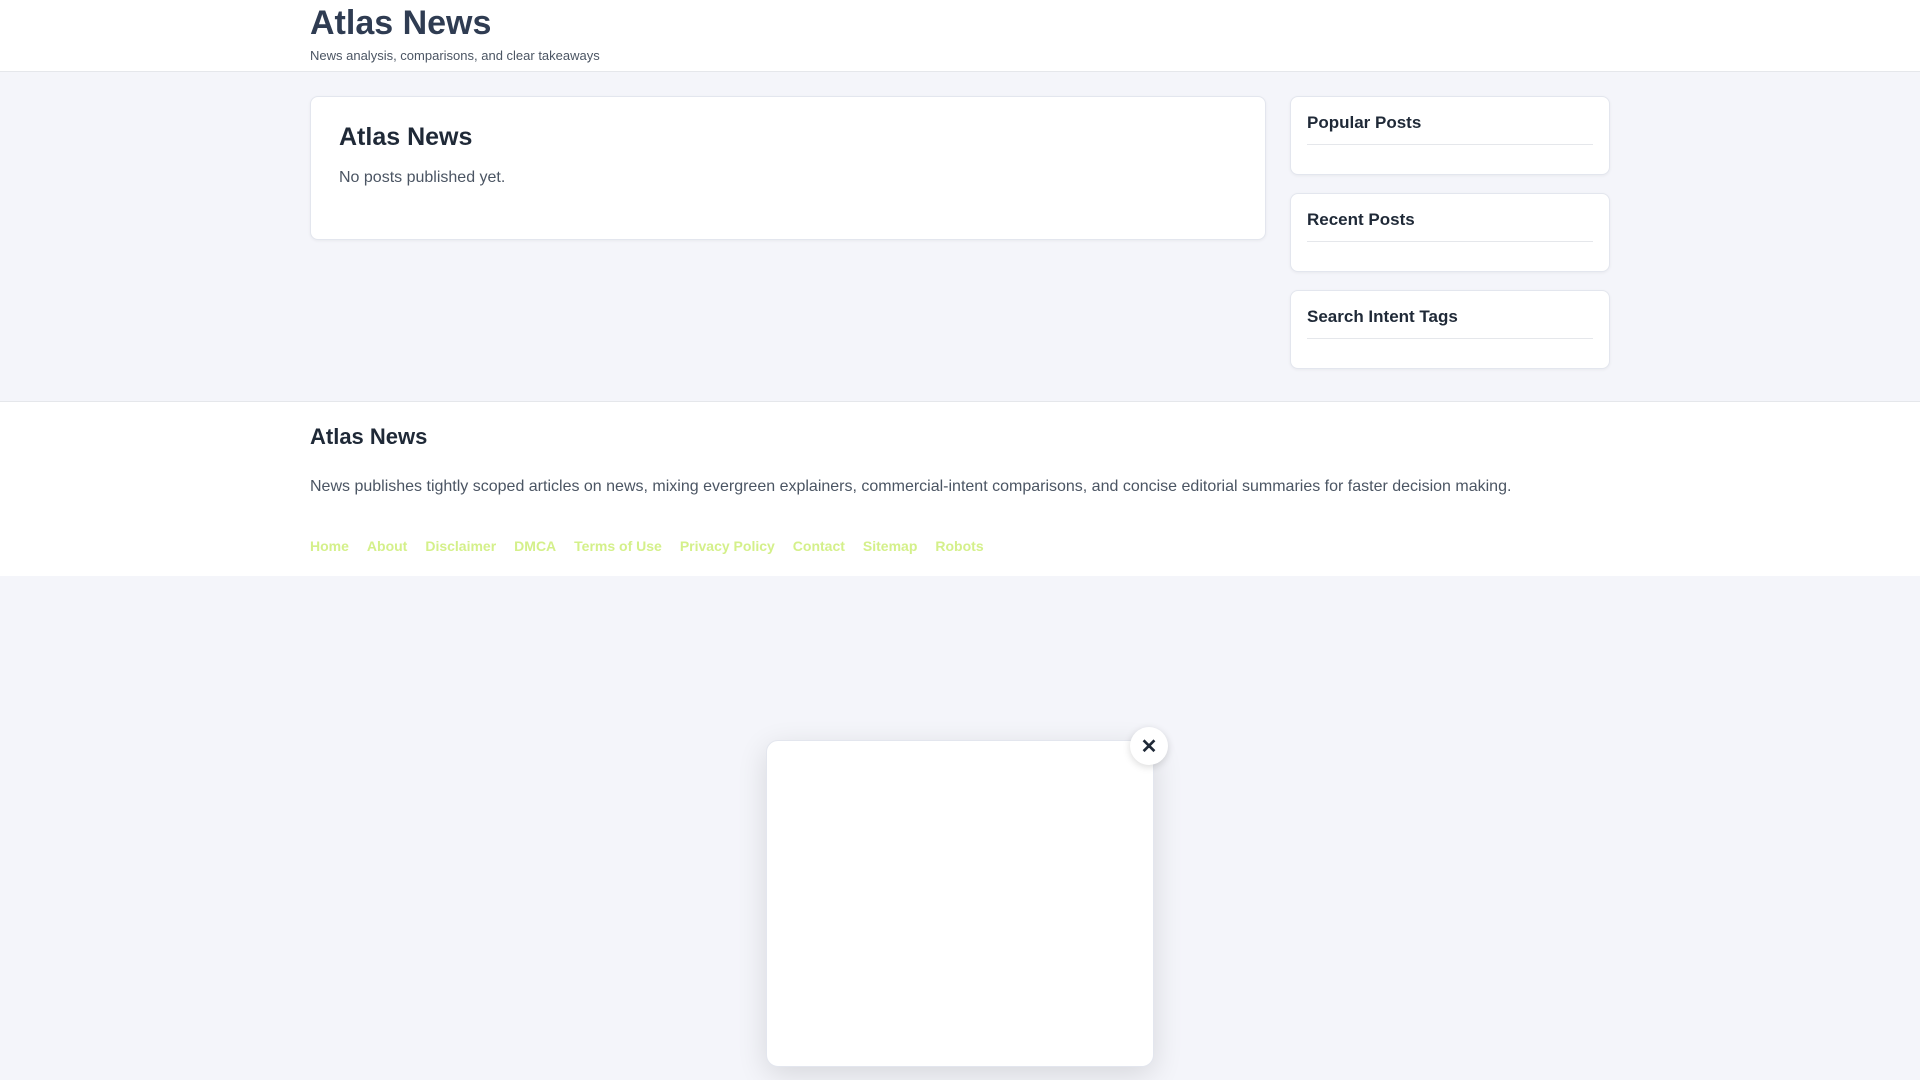  Describe the element at coordinates (400, 23) in the screenshot. I see `site-title: Atlas News` at that location.